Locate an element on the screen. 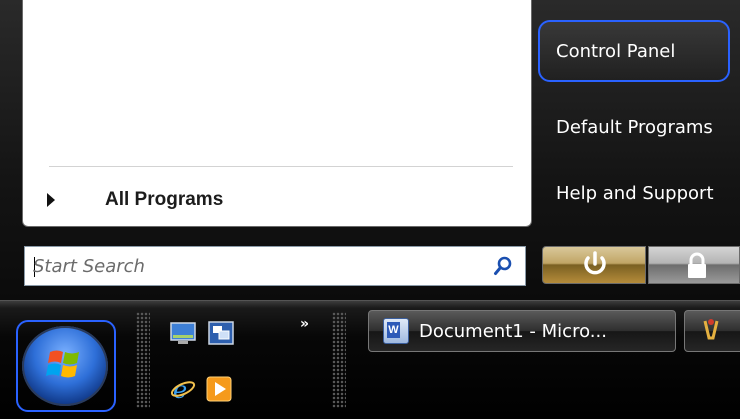 Image resolution: width=740 pixels, height=419 pixels. start-button is located at coordinates (65, 366).